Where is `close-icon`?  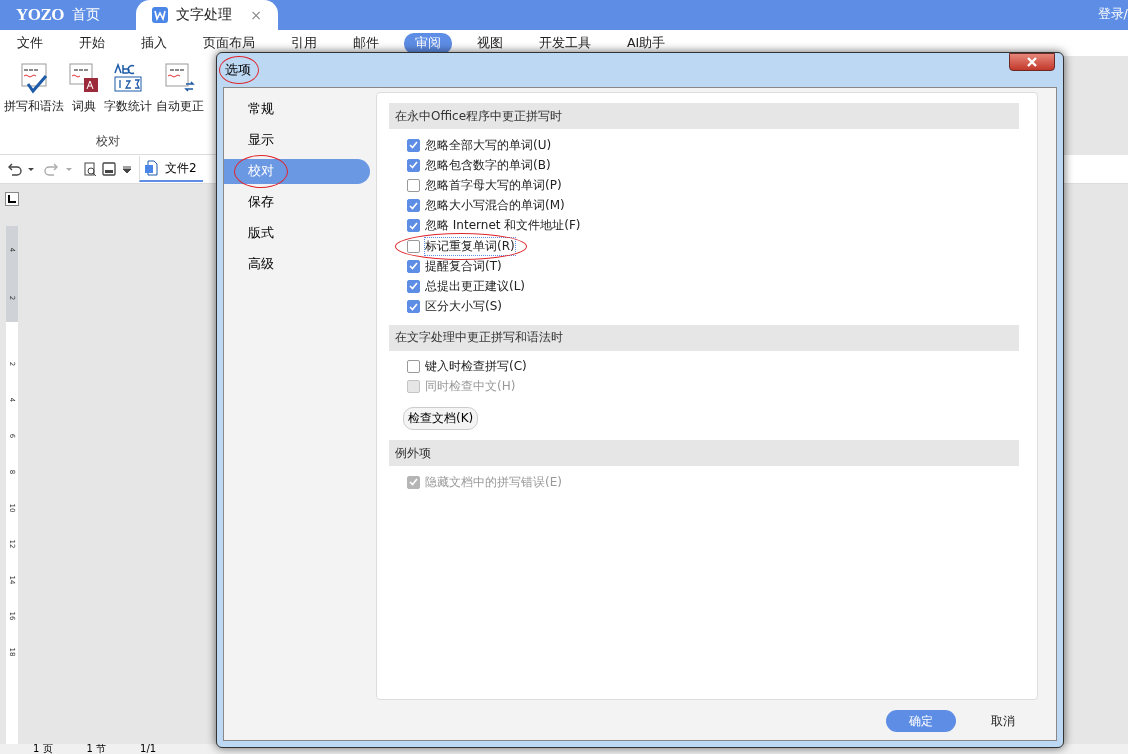 close-icon is located at coordinates (1032, 62).